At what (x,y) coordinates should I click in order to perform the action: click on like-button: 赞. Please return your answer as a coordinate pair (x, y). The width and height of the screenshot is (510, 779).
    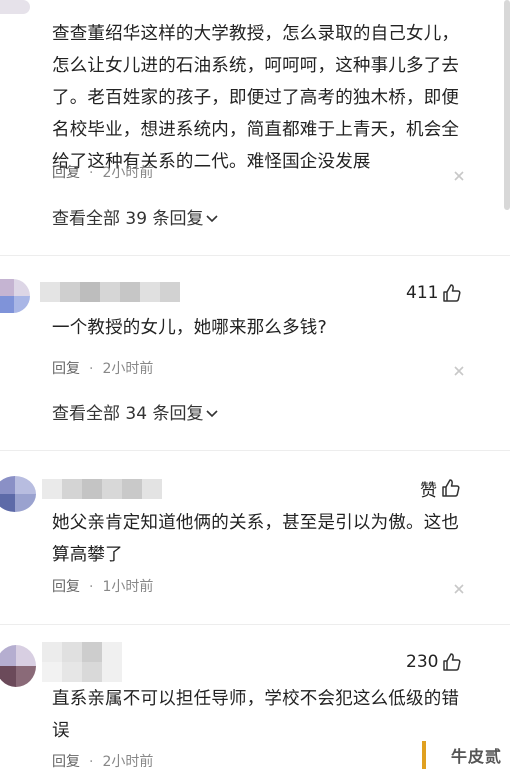
    Looking at the image, I should click on (440, 489).